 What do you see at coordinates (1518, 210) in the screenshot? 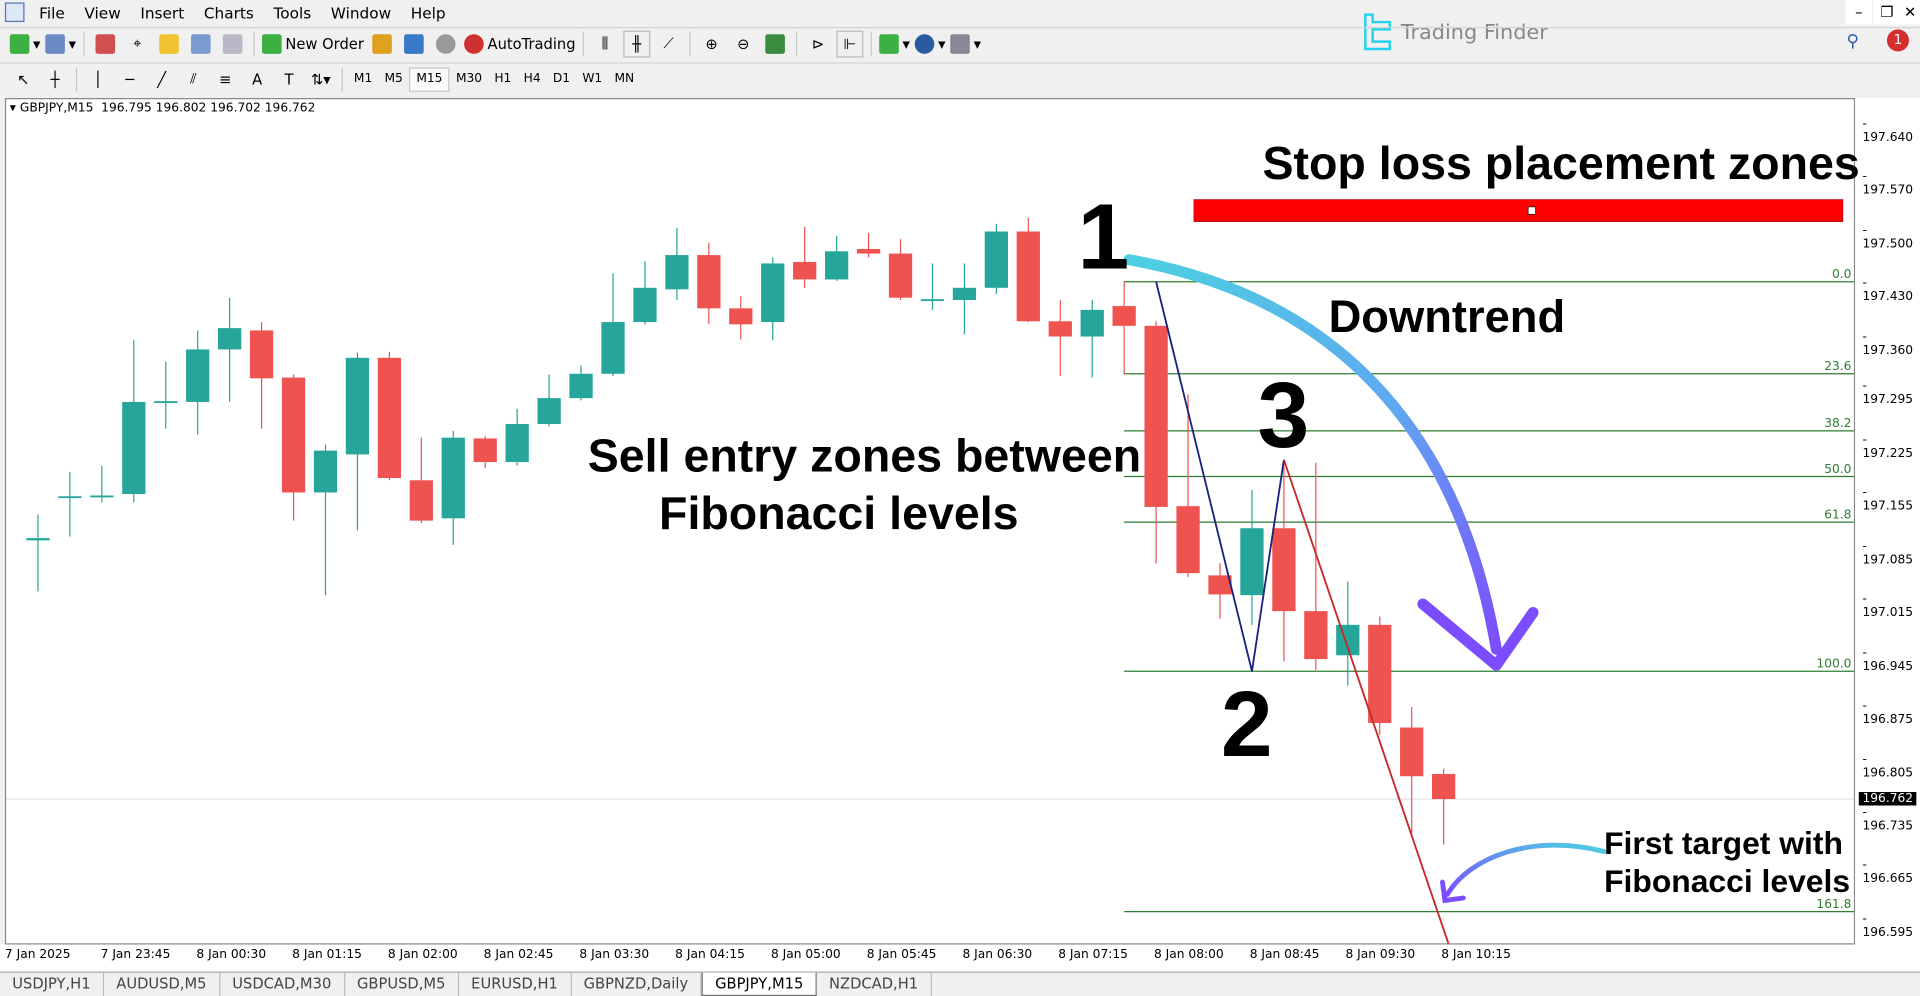
I see `stop-loss-zone` at bounding box center [1518, 210].